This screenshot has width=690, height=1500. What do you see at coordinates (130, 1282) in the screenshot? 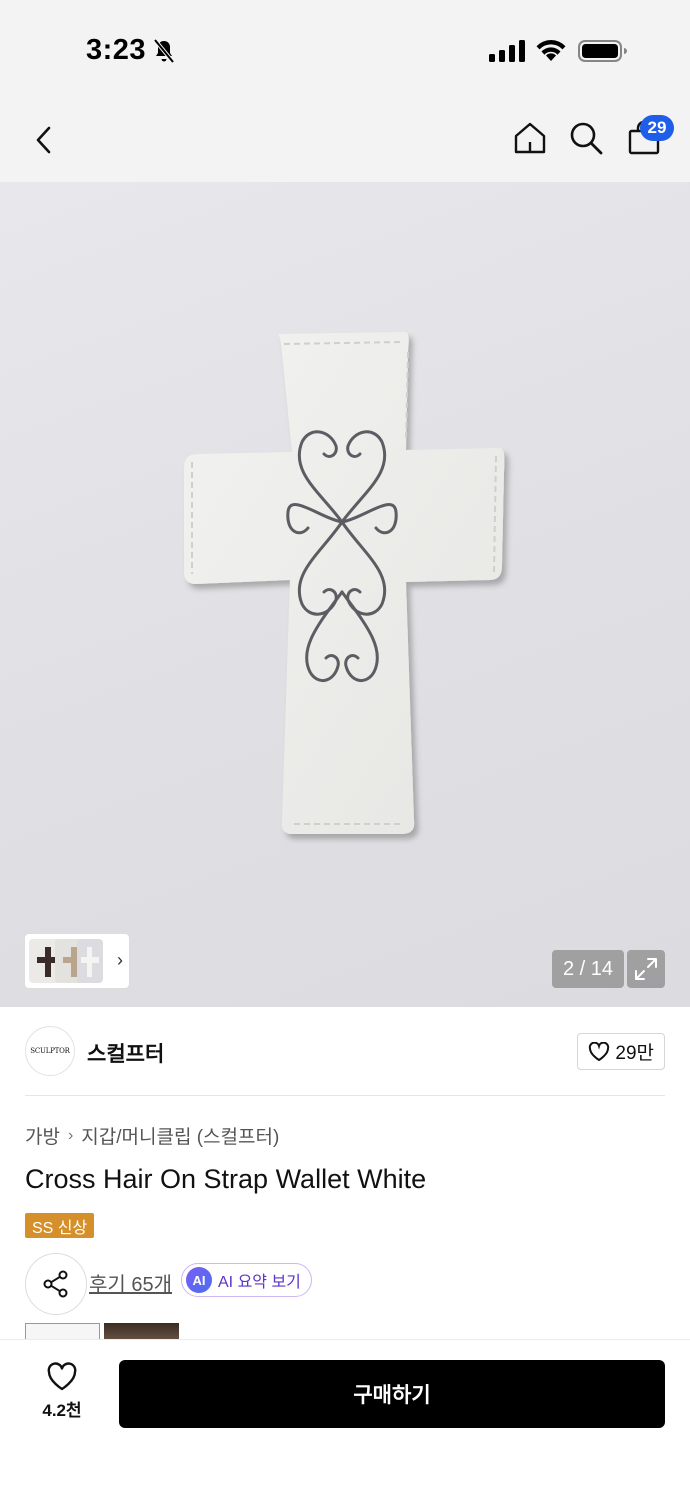
I see `review-count-link: 후기 65개` at bounding box center [130, 1282].